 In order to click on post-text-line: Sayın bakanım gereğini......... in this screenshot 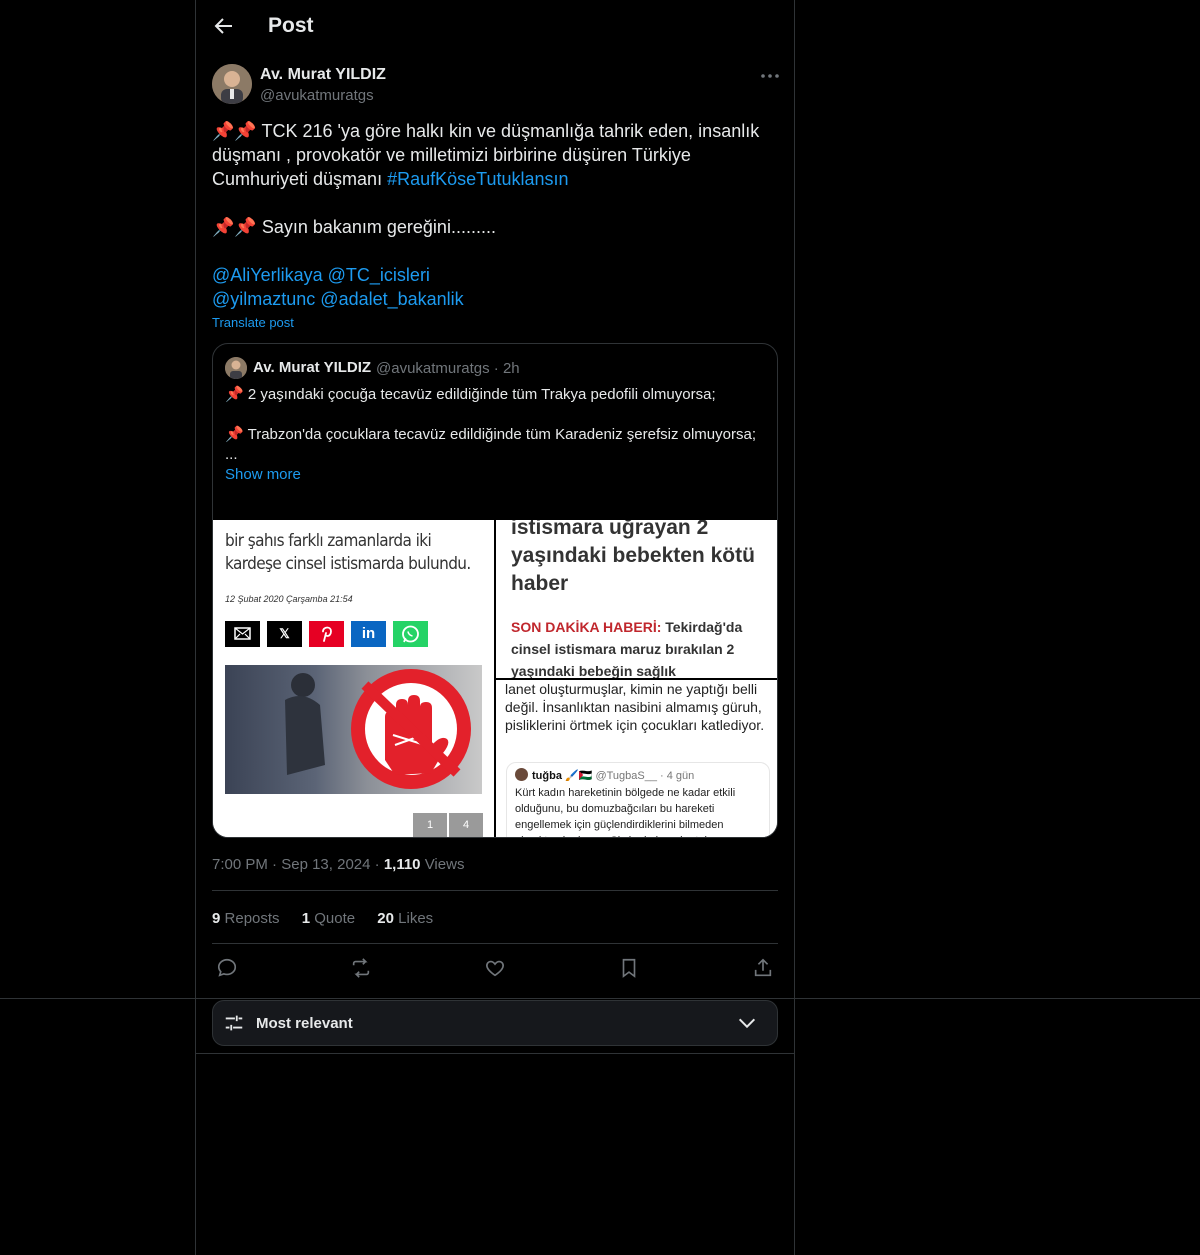, I will do `click(376, 227)`.